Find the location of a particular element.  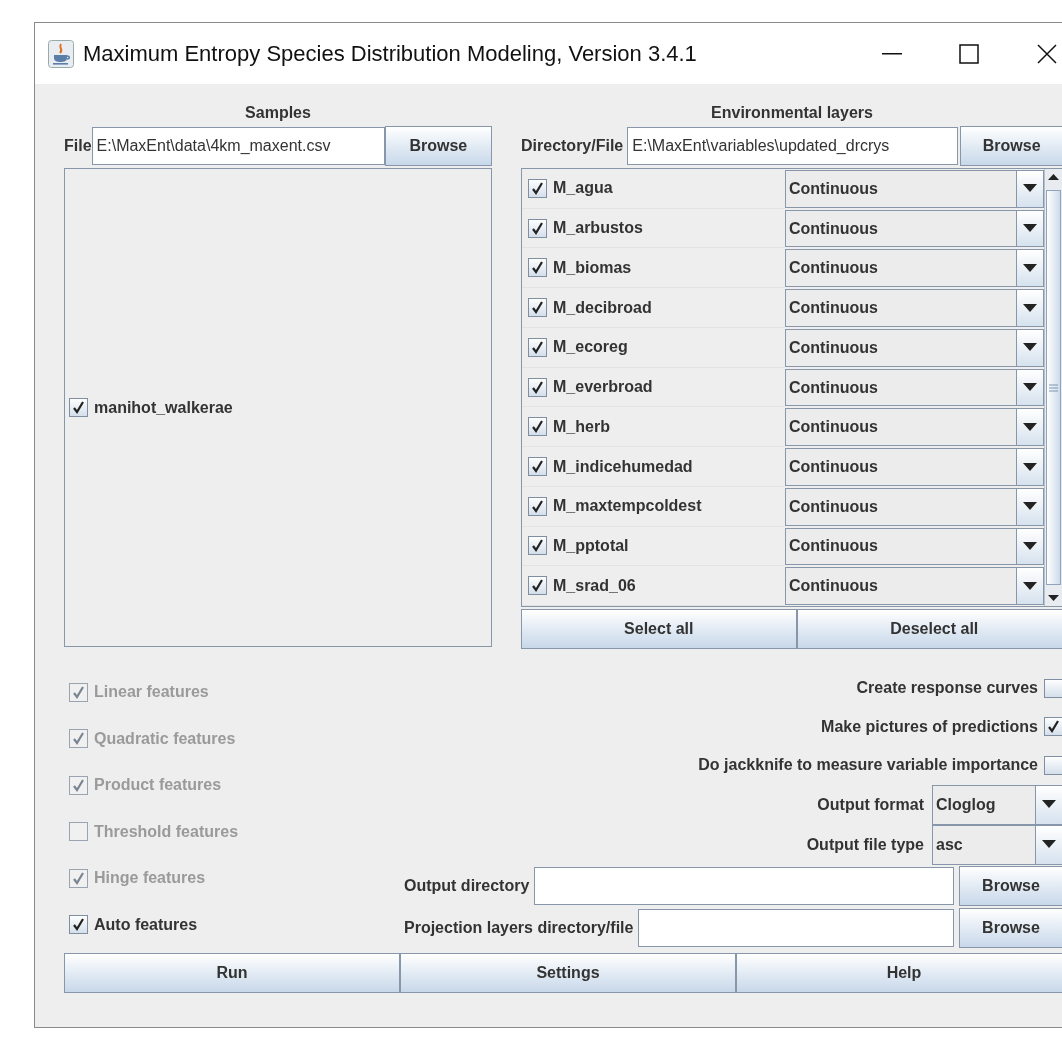

layer-name: M_ecoreg is located at coordinates (590, 347).